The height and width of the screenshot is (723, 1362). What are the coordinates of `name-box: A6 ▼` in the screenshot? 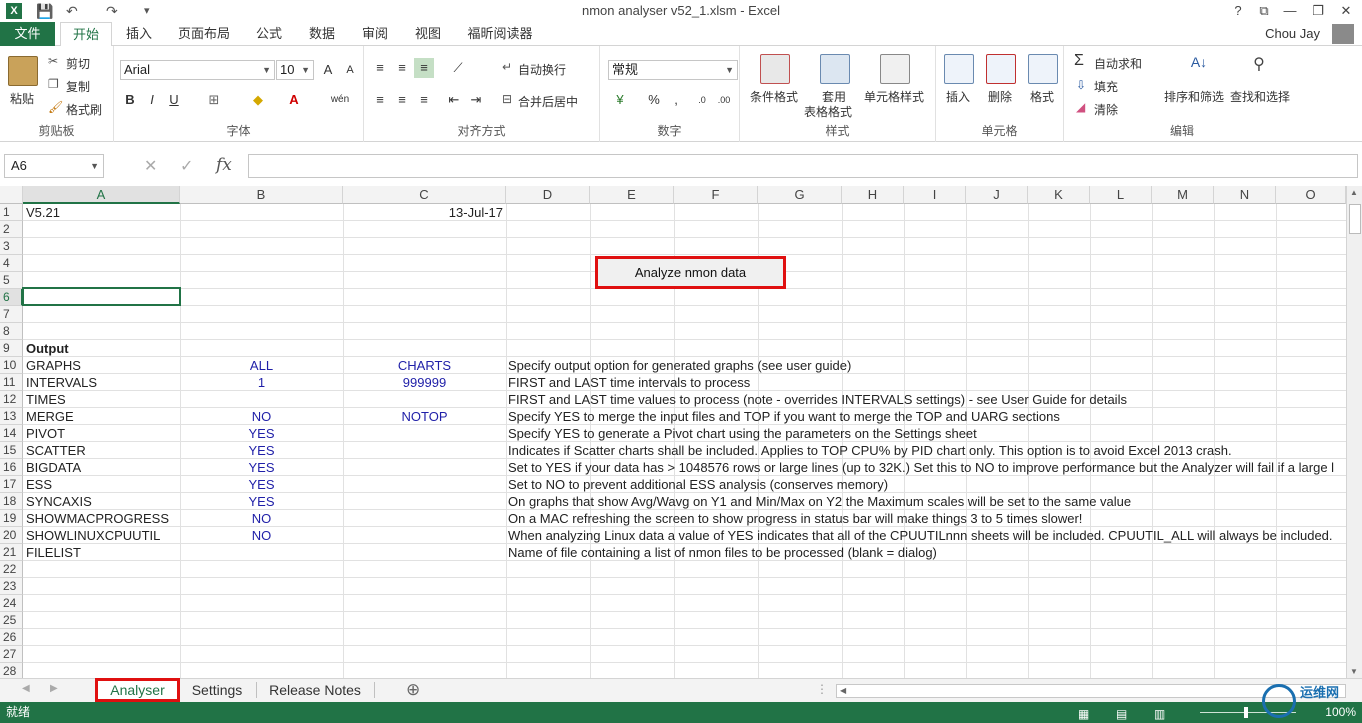 It's located at (54, 166).